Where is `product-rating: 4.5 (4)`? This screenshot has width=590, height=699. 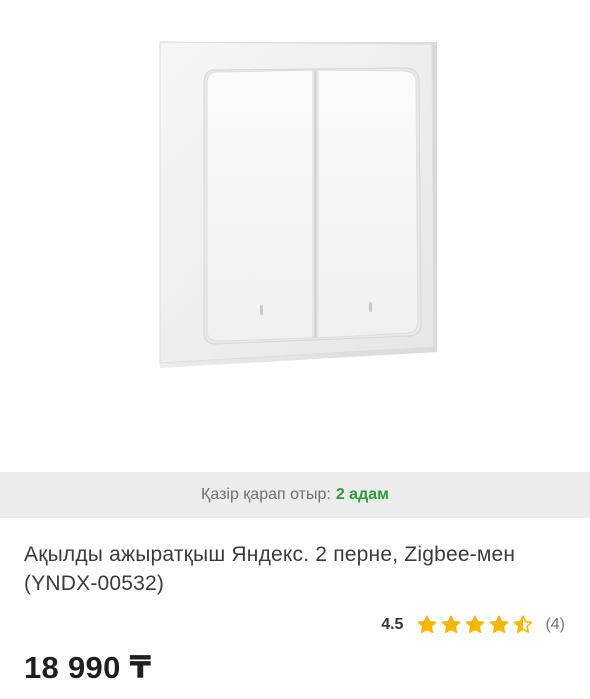
product-rating: 4.5 (4) is located at coordinates (473, 625).